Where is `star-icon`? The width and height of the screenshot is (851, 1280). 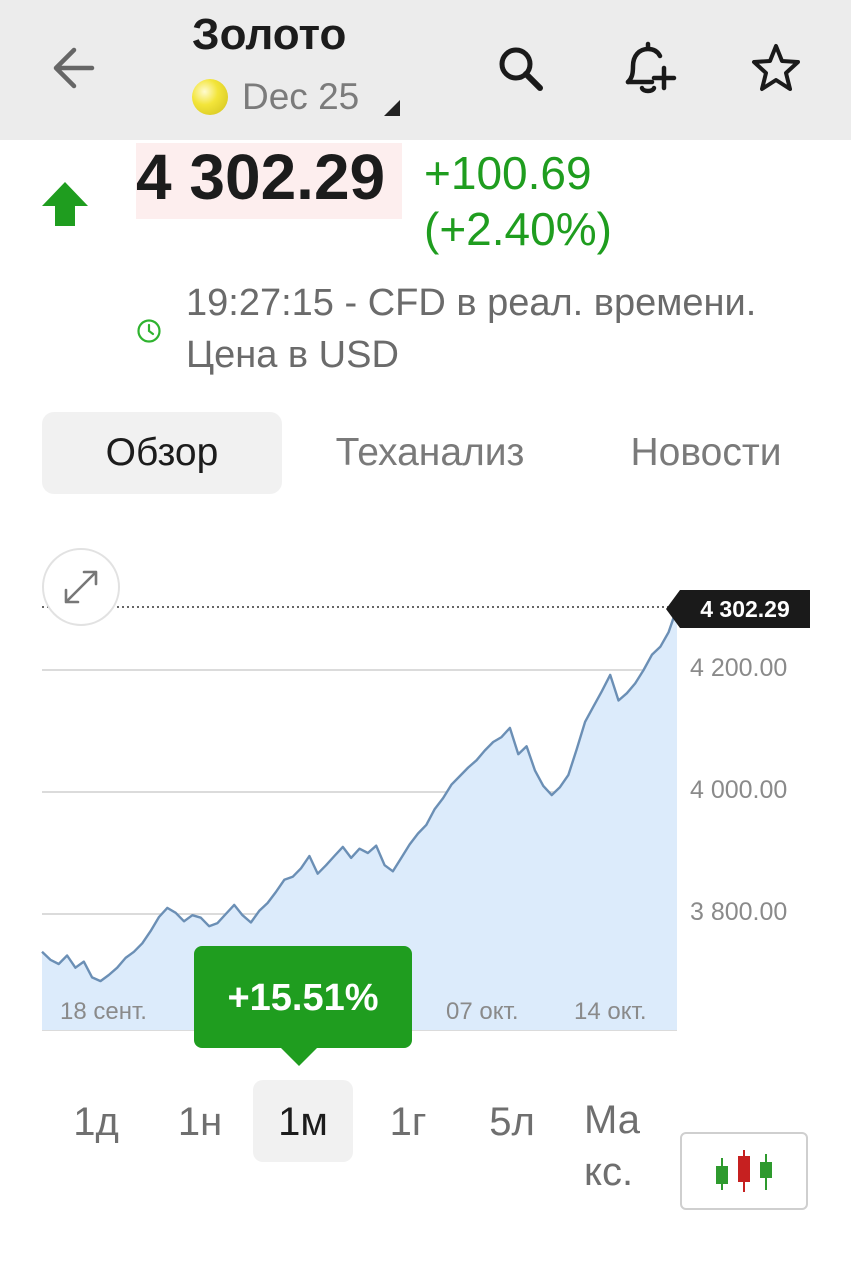 star-icon is located at coordinates (776, 67).